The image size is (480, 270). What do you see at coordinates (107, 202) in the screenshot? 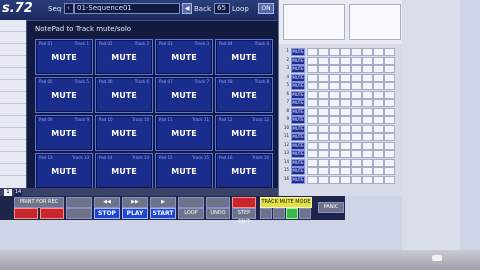
I see `rewind-button: ◀◀` at bounding box center [107, 202].